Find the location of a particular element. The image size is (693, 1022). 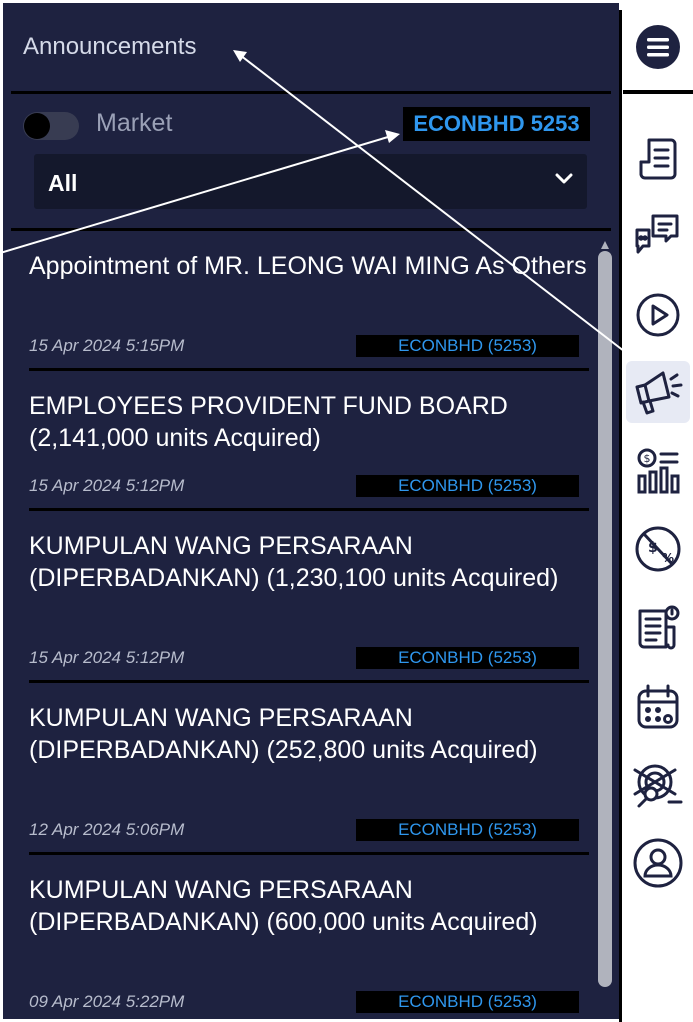

announcement-date: 09 Apr 2024 5:22PM is located at coordinates (107, 1001).